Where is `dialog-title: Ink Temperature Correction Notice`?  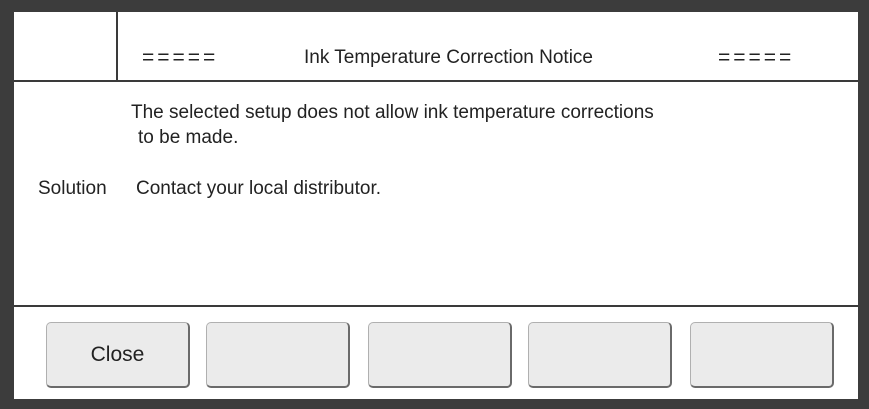 dialog-title: Ink Temperature Correction Notice is located at coordinates (448, 57).